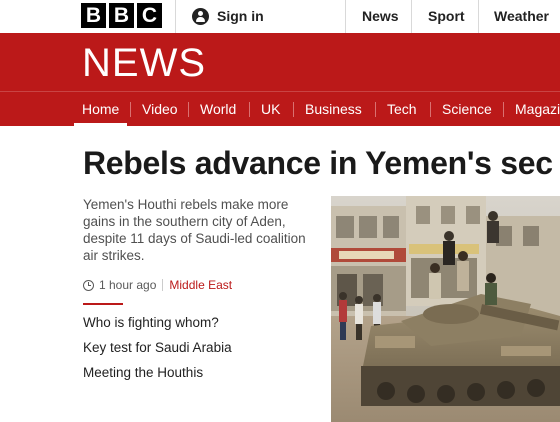 The height and width of the screenshot is (422, 560). What do you see at coordinates (103, 304) in the screenshot?
I see `related-divider` at bounding box center [103, 304].